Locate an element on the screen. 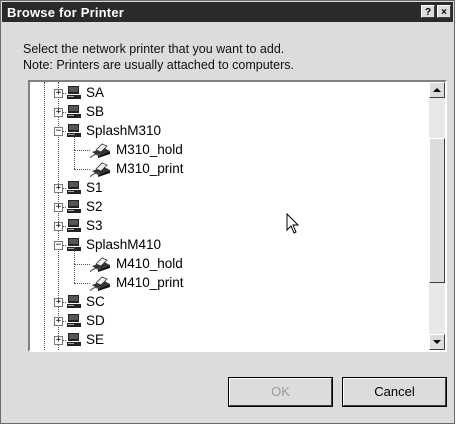  tree-item-label: M310_hold is located at coordinates (149, 149).